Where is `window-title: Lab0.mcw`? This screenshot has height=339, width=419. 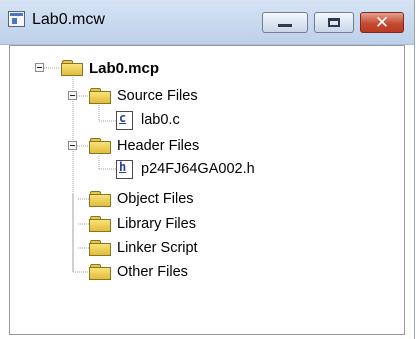
window-title: Lab0.mcw is located at coordinates (68, 19).